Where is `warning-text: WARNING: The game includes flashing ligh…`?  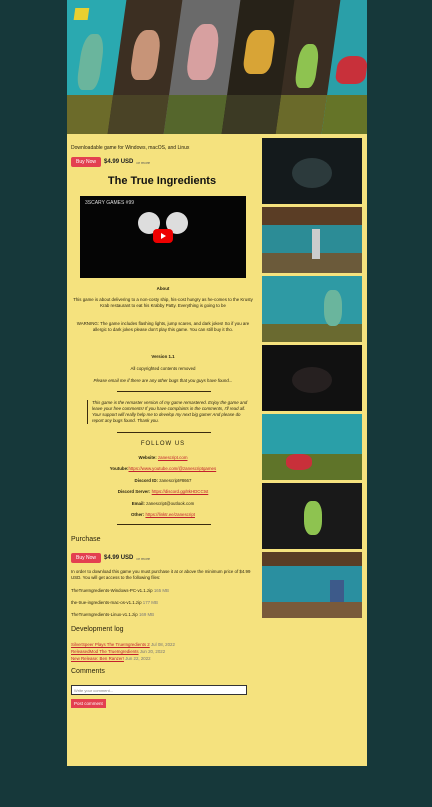 warning-text: WARNING: The game includes flashing ligh… is located at coordinates (163, 326).